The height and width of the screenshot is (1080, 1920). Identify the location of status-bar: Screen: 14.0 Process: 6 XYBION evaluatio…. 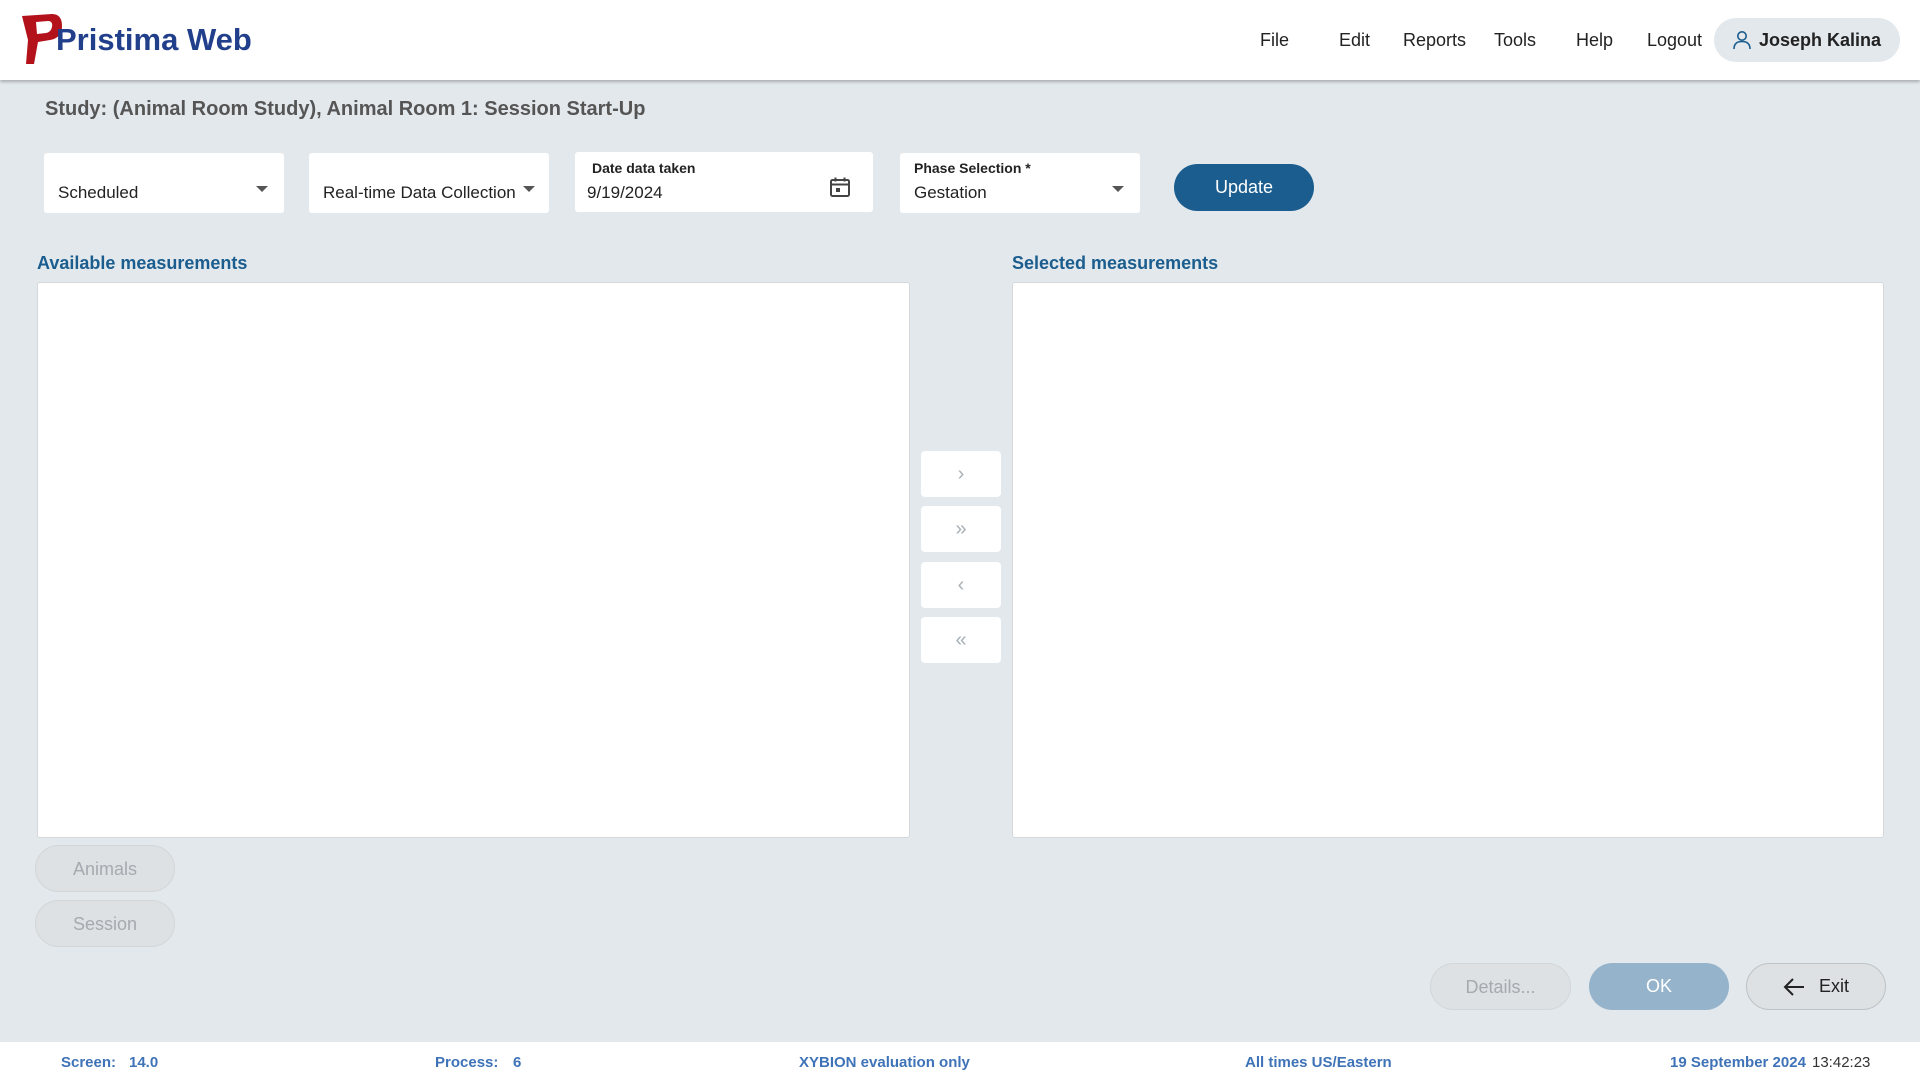
(960, 1061).